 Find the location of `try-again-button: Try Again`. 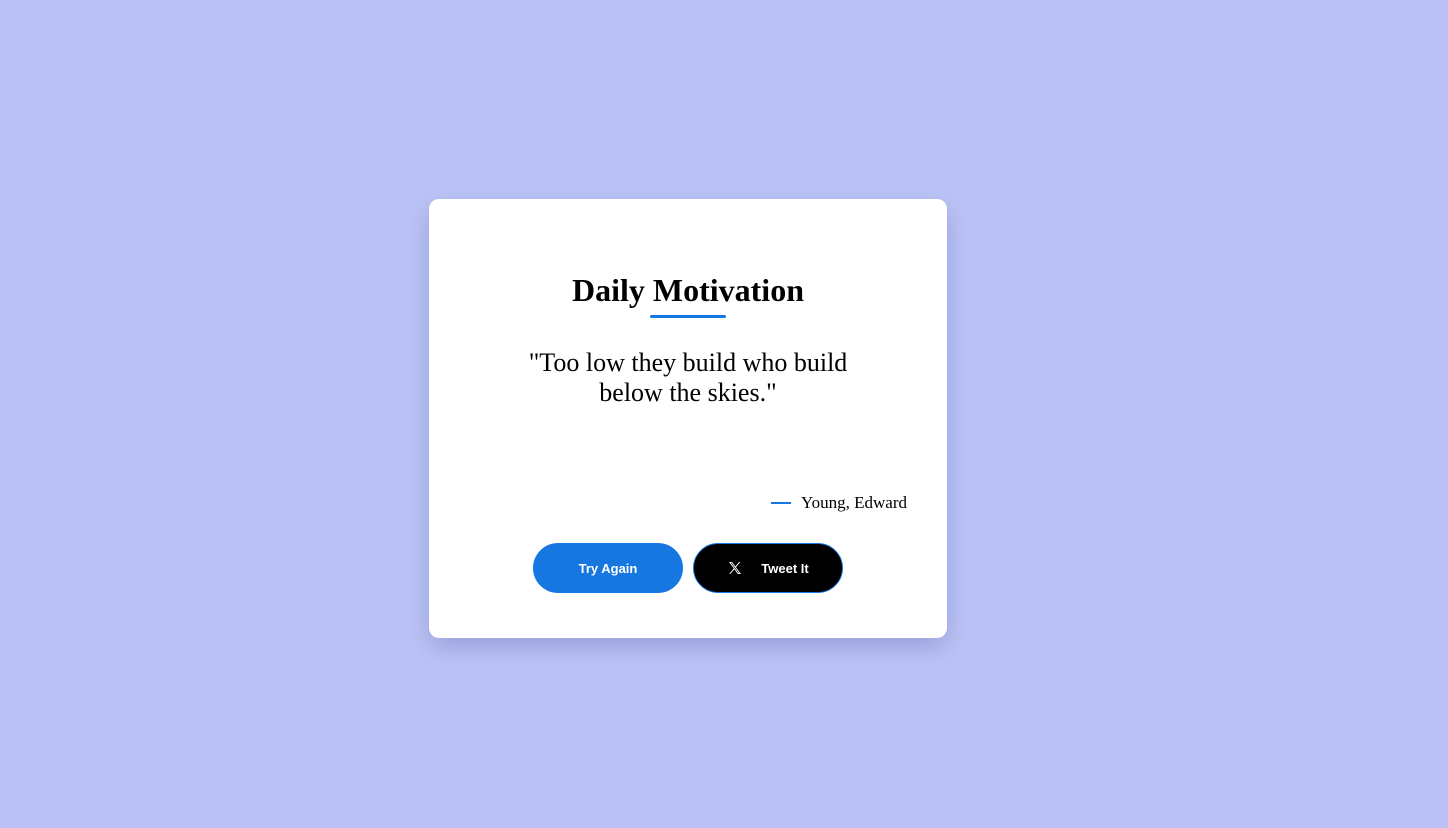

try-again-button: Try Again is located at coordinates (608, 568).